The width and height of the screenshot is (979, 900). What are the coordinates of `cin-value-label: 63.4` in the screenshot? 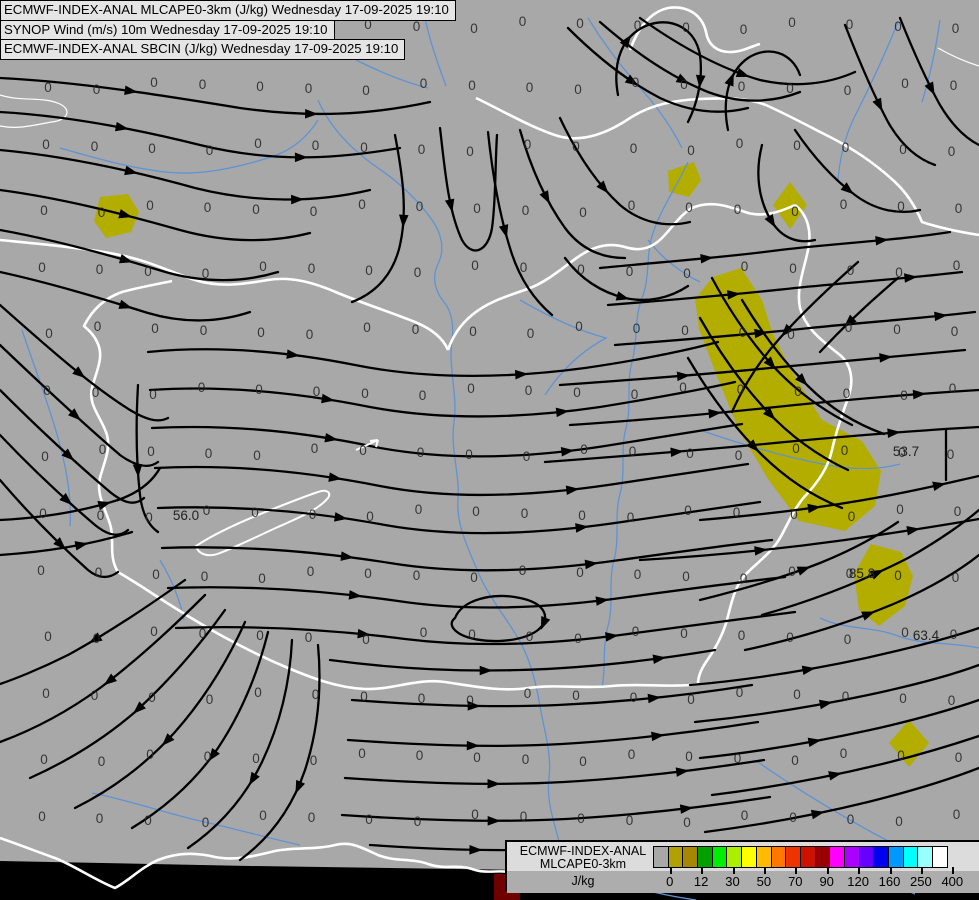 It's located at (926, 635).